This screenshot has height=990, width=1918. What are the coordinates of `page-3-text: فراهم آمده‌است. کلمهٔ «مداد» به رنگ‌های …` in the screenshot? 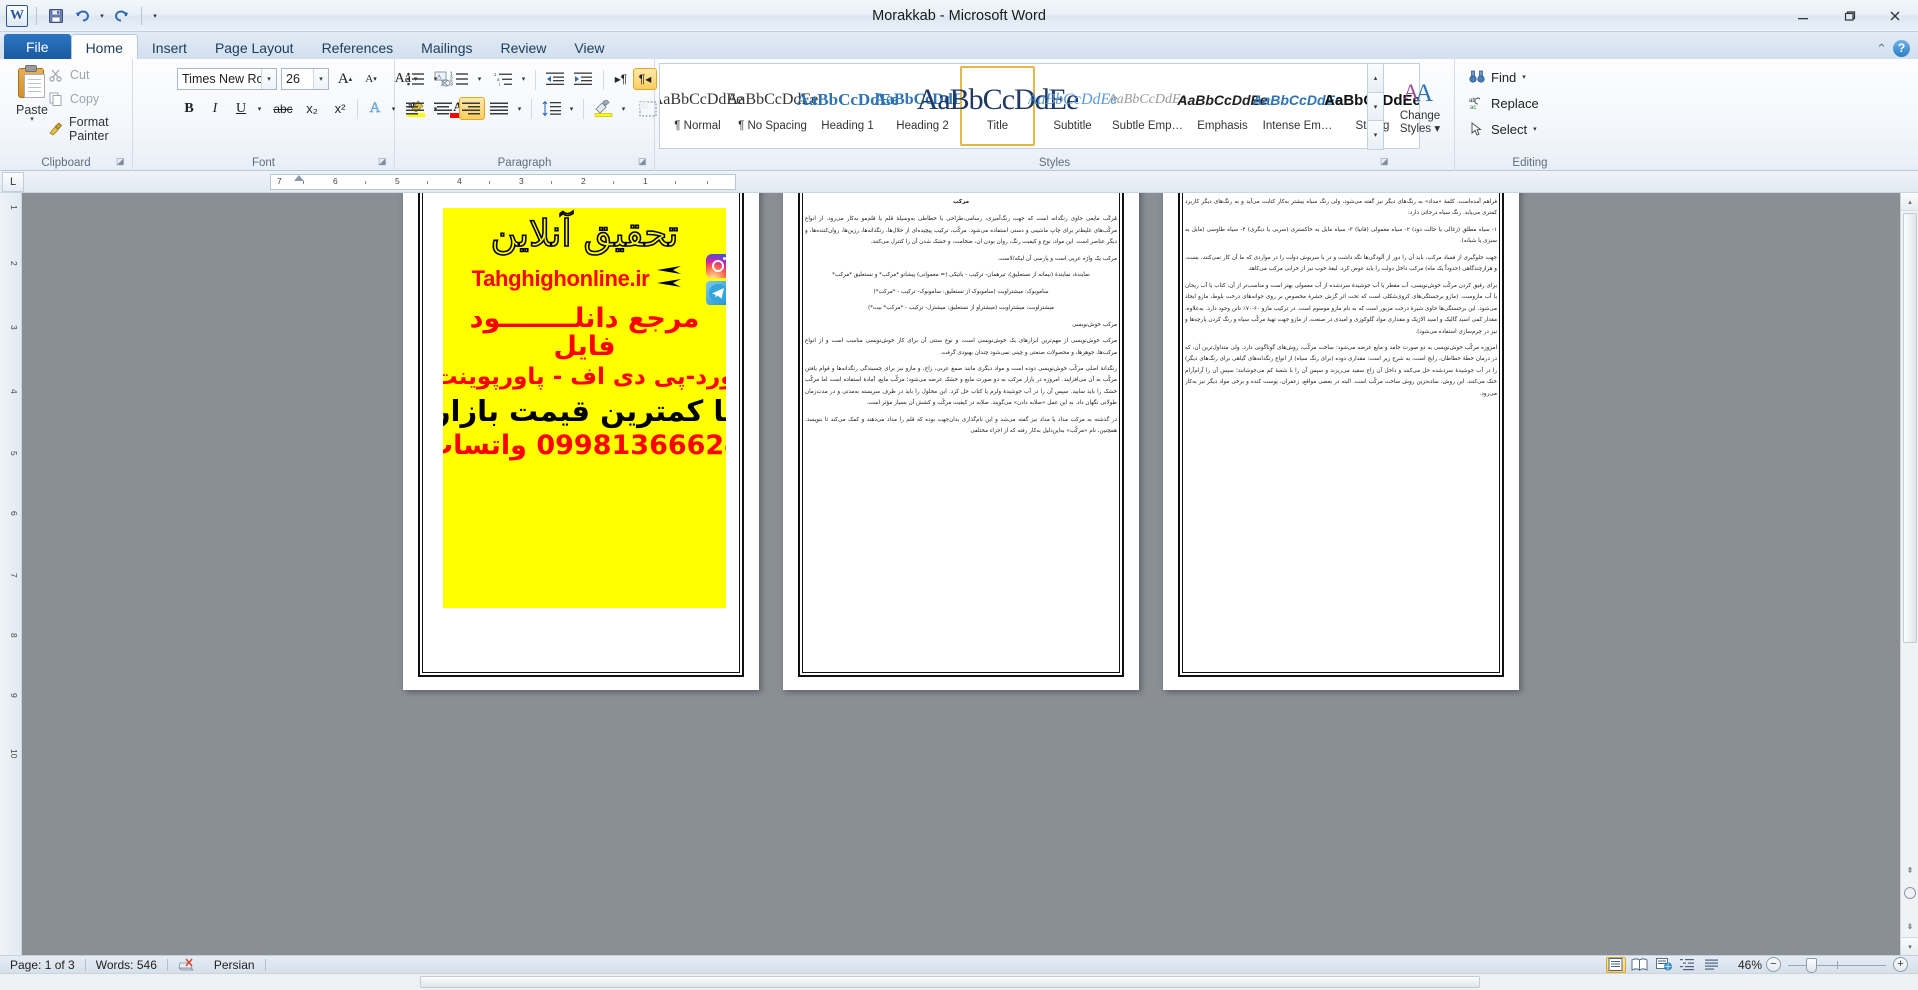 It's located at (1341, 433).